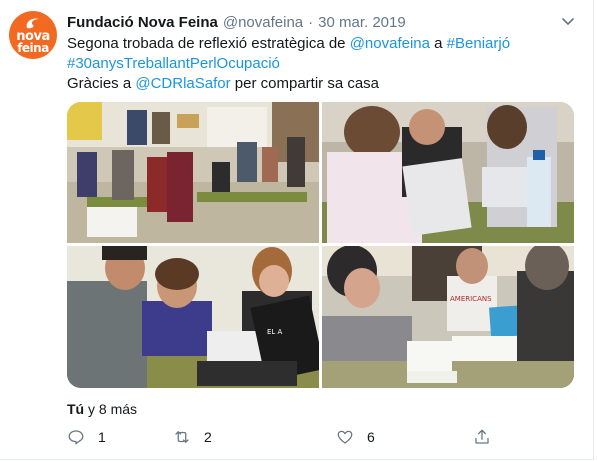  I want to click on hashtag-link: #30anysTreballantPerlOcupació, so click(173, 63).